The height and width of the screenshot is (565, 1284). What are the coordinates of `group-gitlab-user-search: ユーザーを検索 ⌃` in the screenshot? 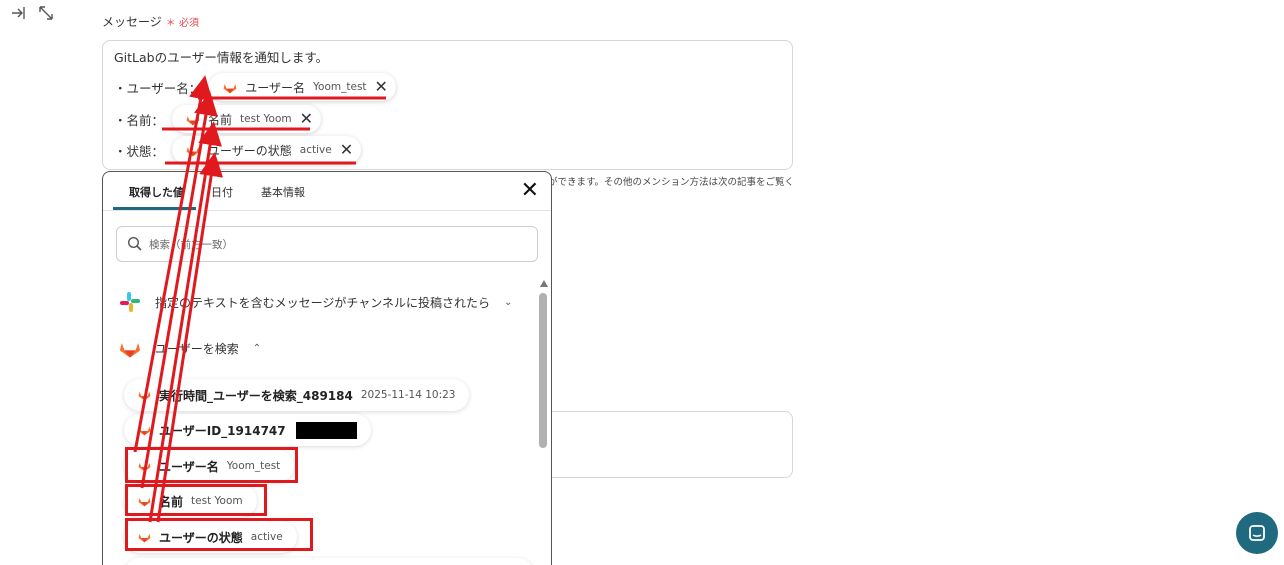 It's located at (190, 348).